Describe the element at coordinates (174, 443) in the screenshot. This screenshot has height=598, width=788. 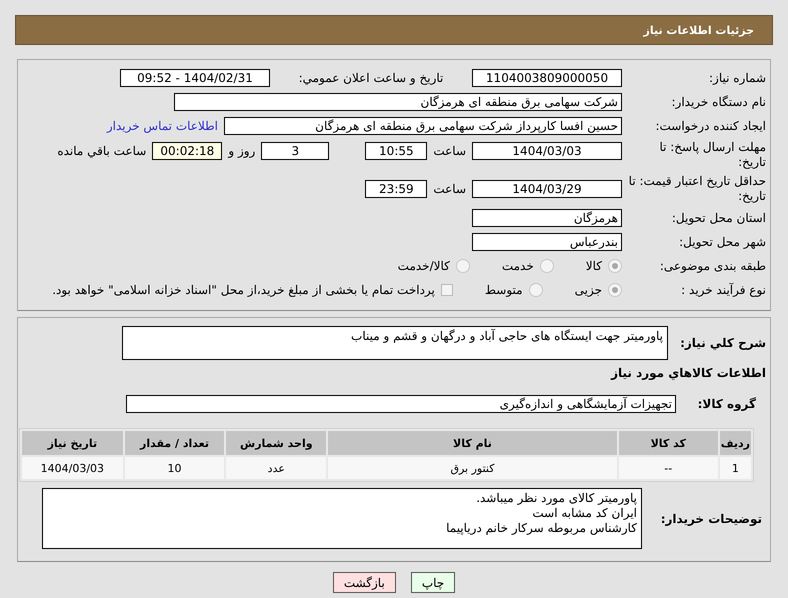
I see `column-header: تعداد / مقدار` at that location.